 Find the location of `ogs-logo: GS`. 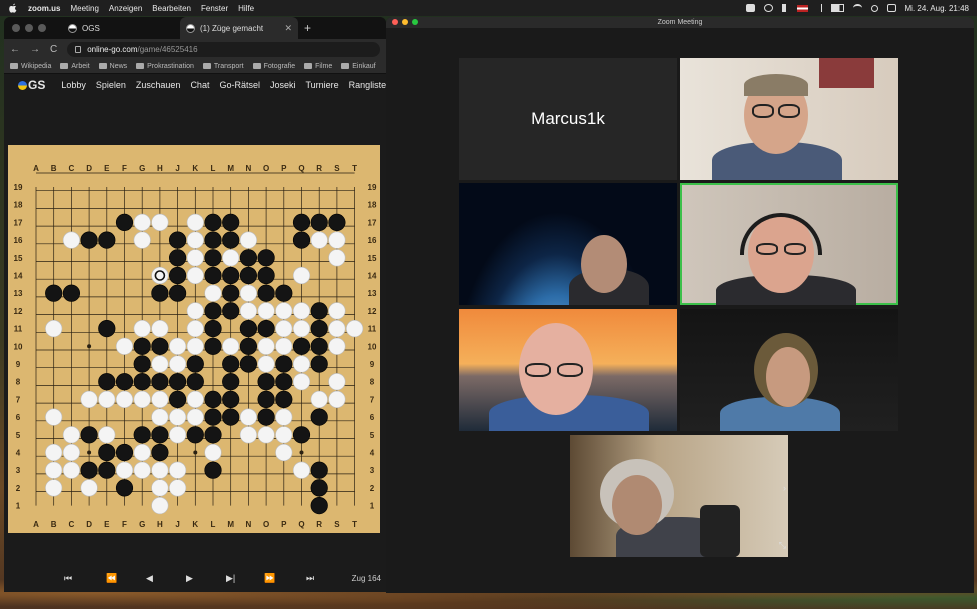

ogs-logo: GS is located at coordinates (31, 85).